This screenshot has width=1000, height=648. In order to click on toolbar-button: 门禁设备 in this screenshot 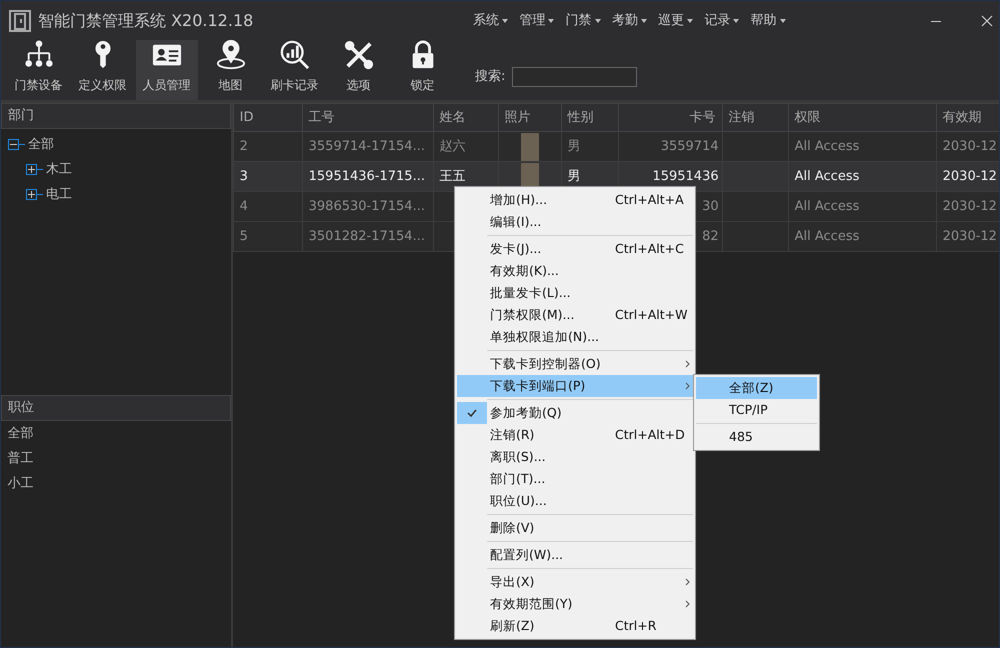, I will do `click(39, 70)`.